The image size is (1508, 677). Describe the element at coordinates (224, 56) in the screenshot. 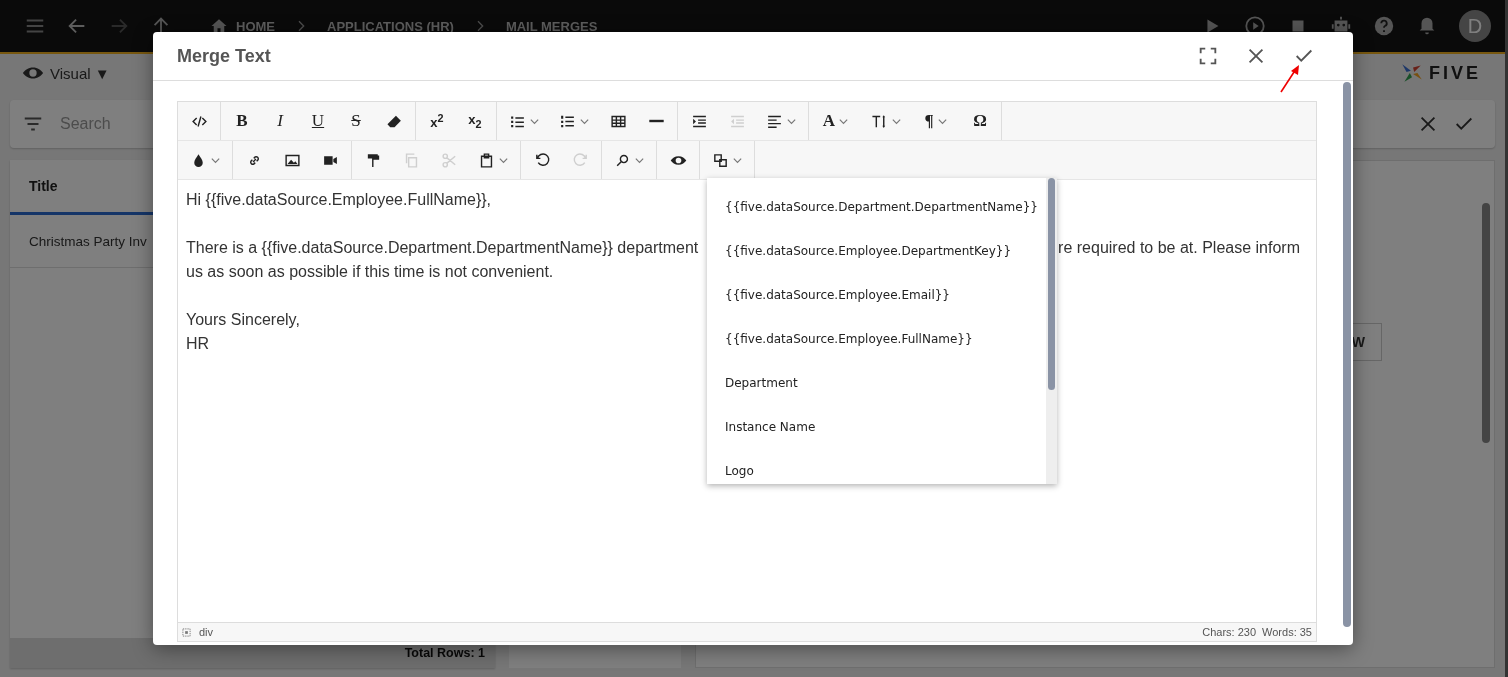

I see `dialog-title: Merge Text` at that location.